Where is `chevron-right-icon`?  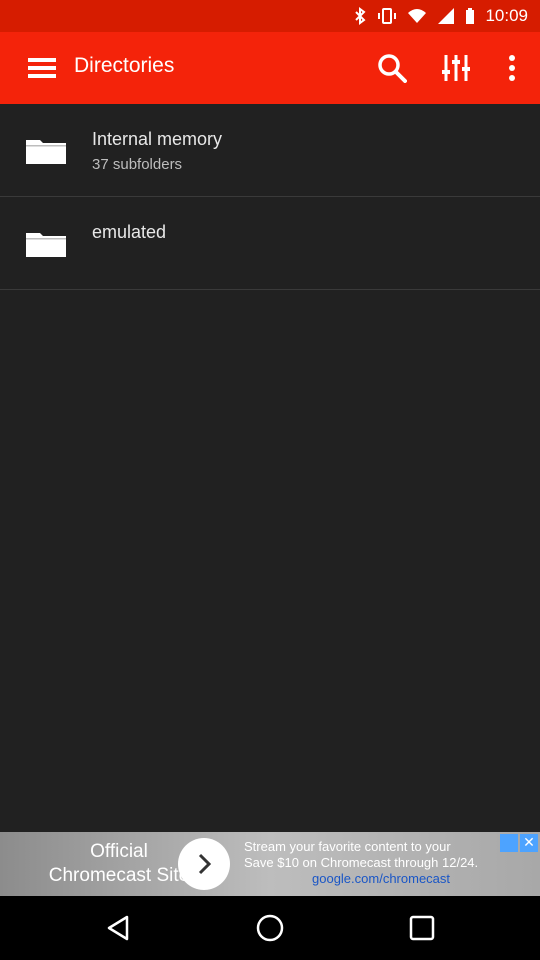
chevron-right-icon is located at coordinates (205, 864).